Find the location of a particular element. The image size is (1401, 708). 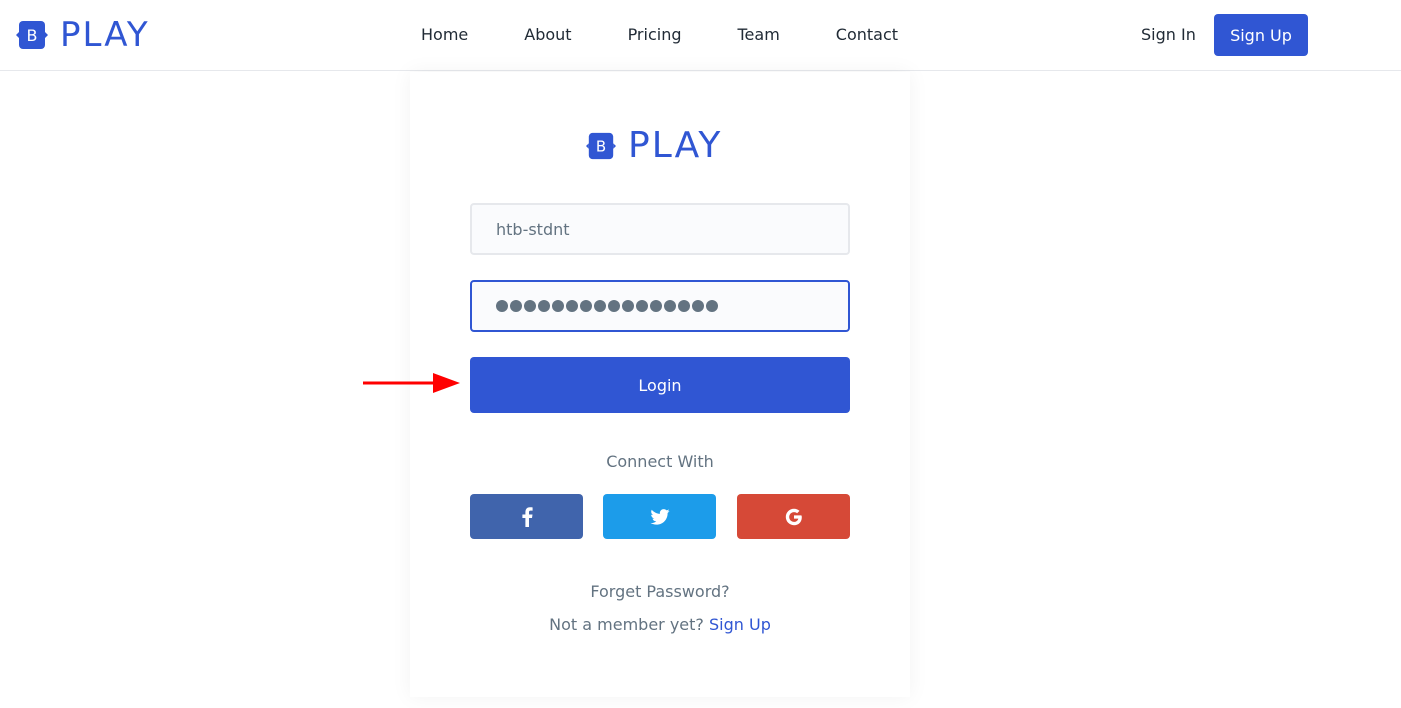

password-input is located at coordinates (660, 306).